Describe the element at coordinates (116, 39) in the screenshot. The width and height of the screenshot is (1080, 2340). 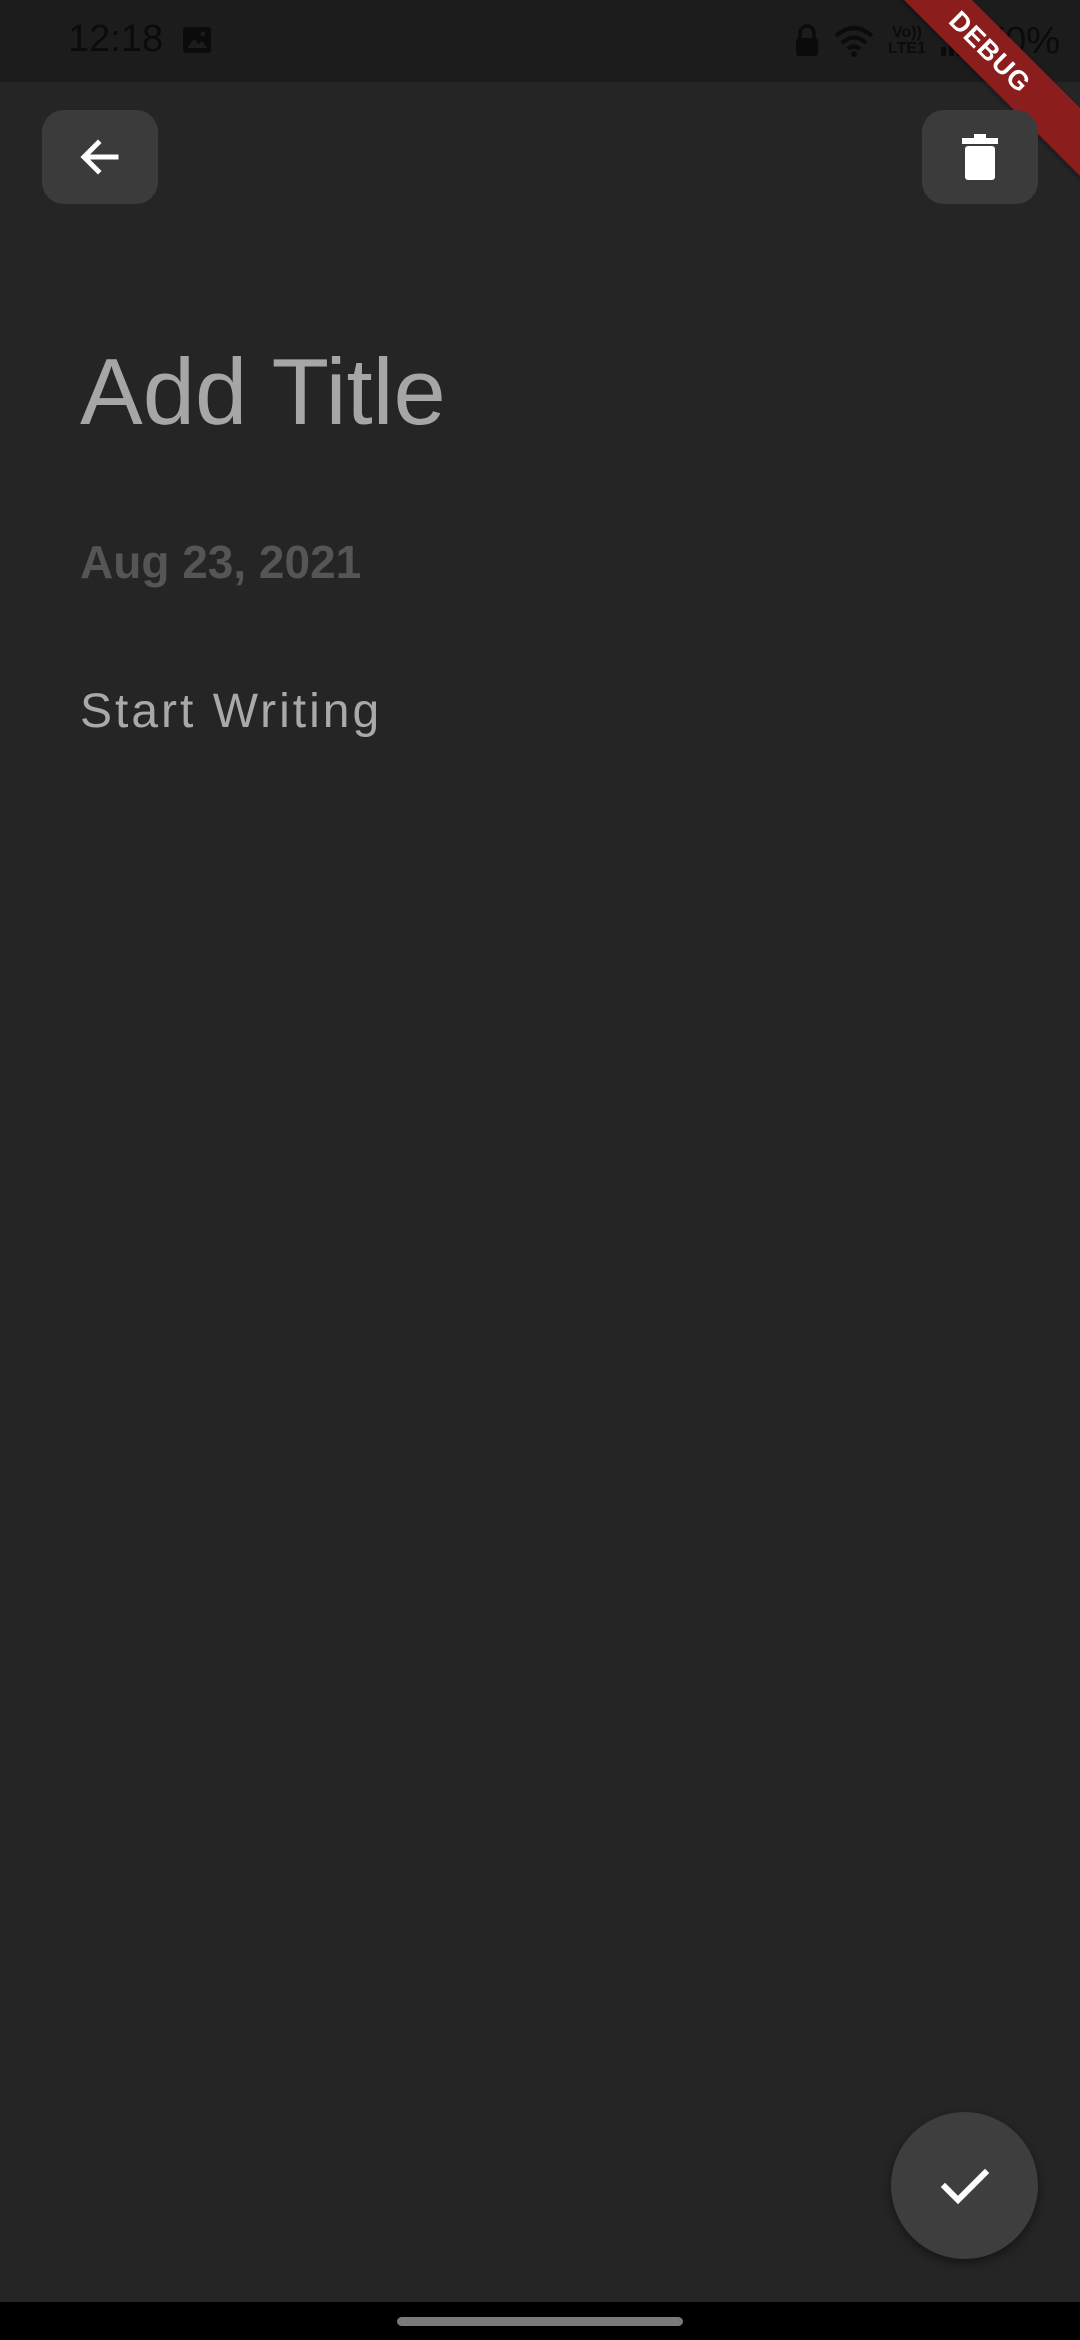
I see `status-time: 12:18` at that location.